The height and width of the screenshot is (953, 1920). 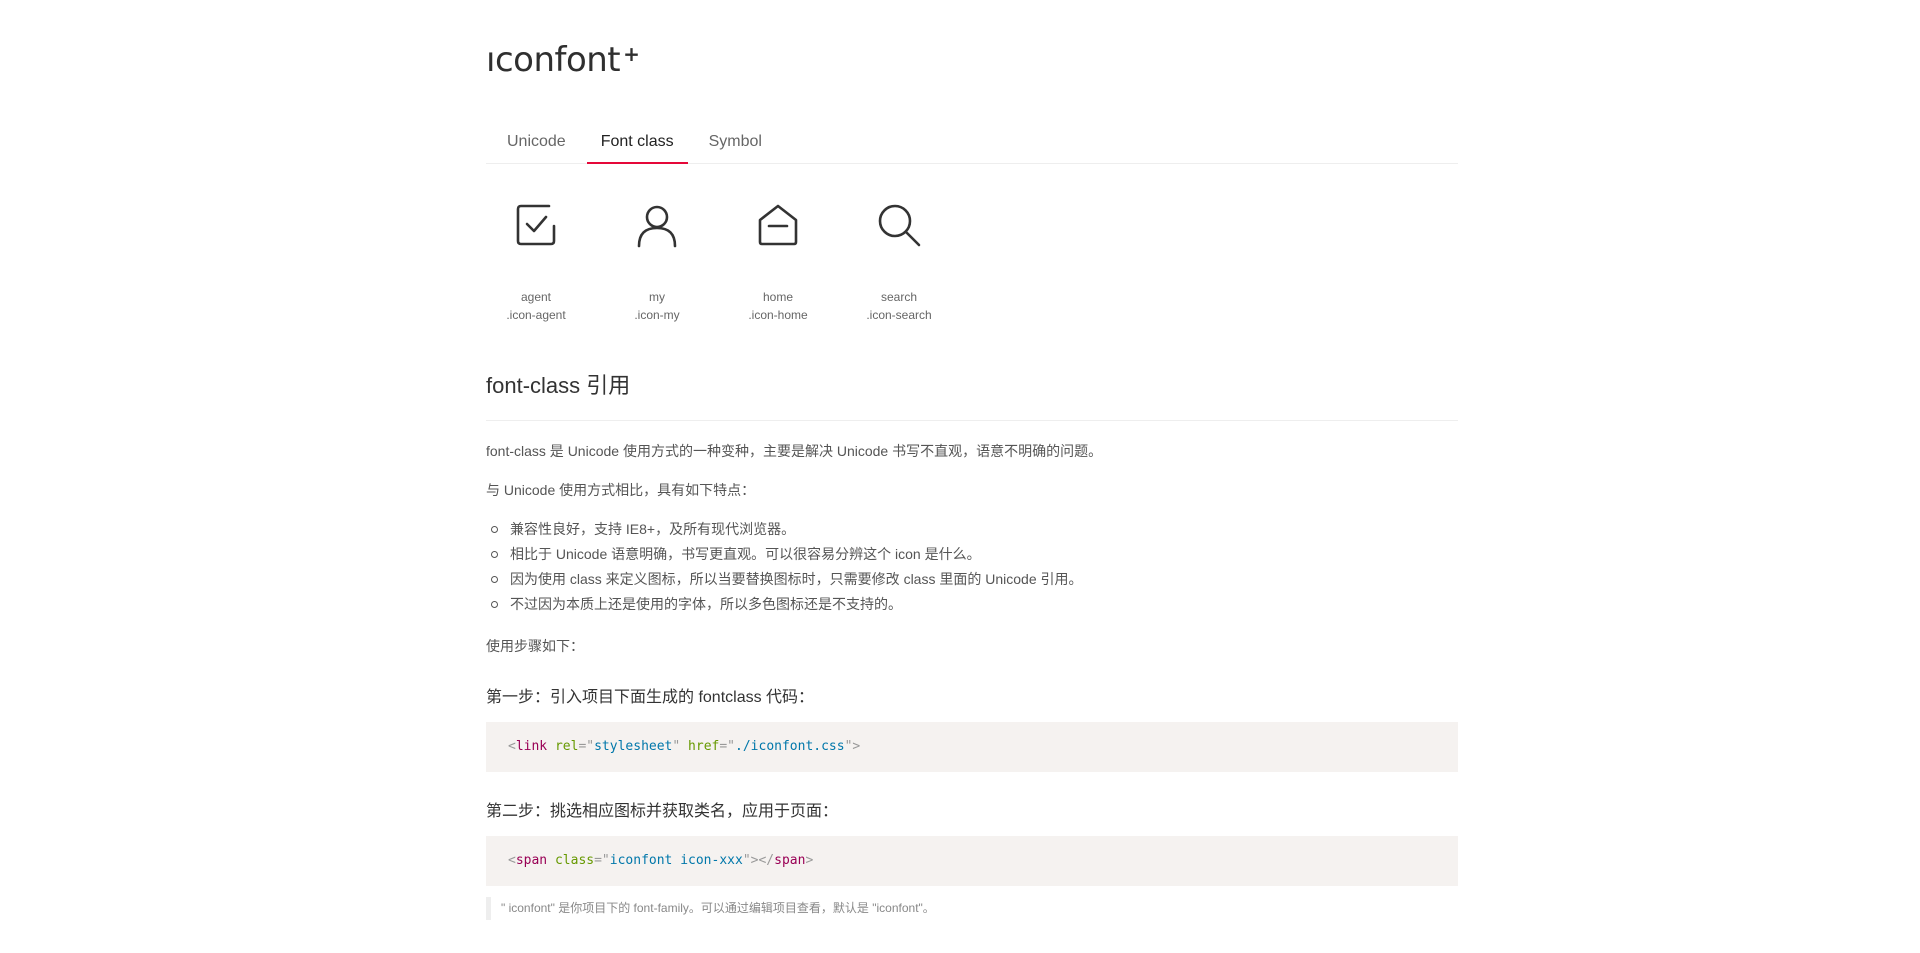 I want to click on checkbox-icon, so click(x=536, y=225).